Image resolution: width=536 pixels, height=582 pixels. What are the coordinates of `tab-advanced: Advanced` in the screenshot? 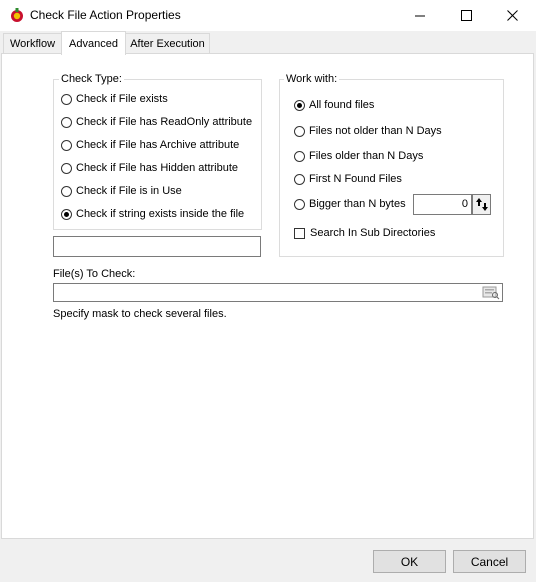 It's located at (93, 43).